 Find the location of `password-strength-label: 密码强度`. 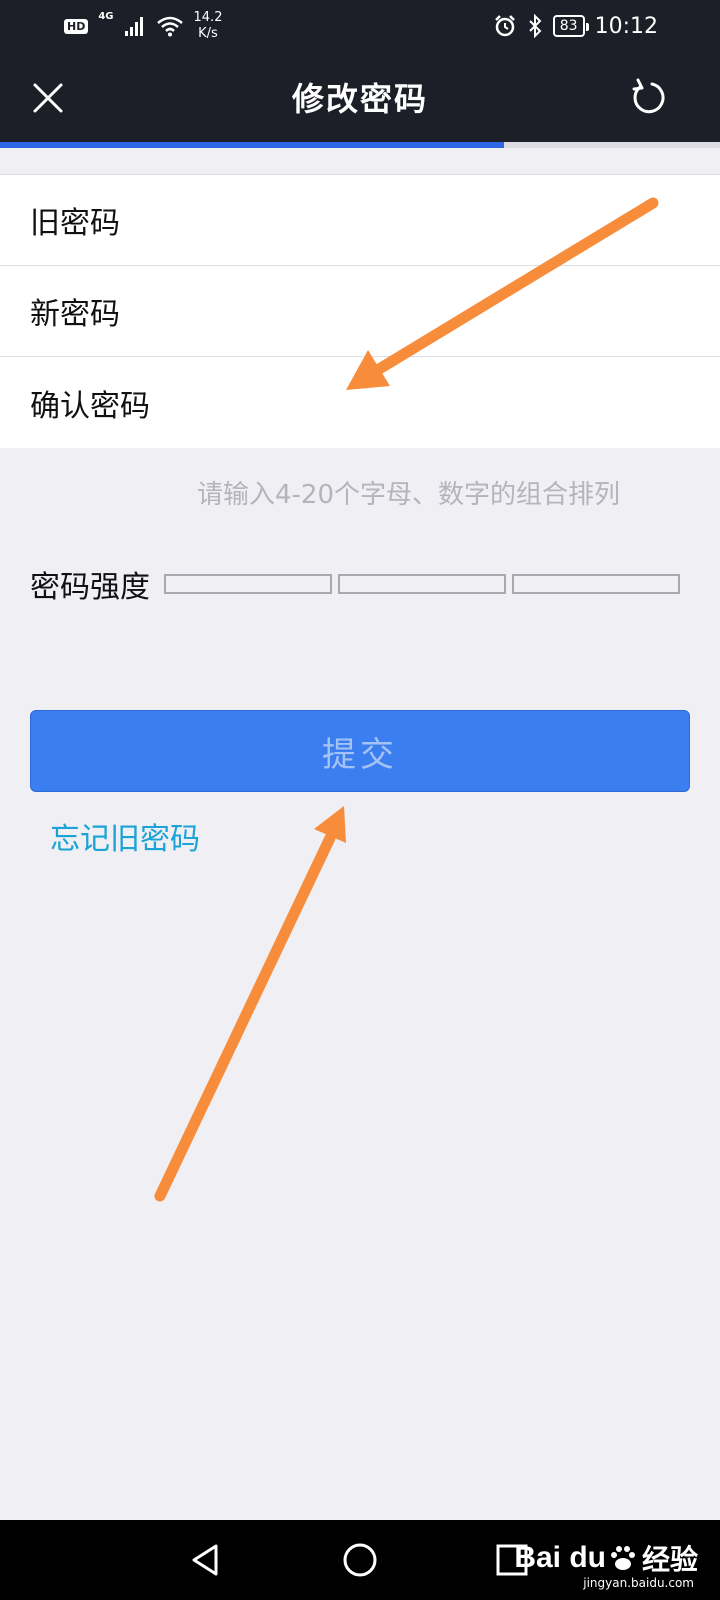

password-strength-label: 密码强度 is located at coordinates (90, 587).